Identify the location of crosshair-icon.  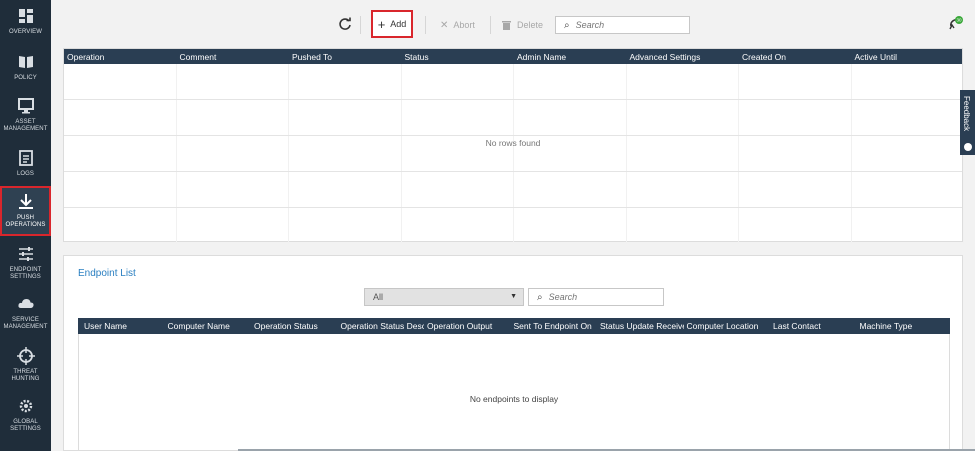
(25, 356).